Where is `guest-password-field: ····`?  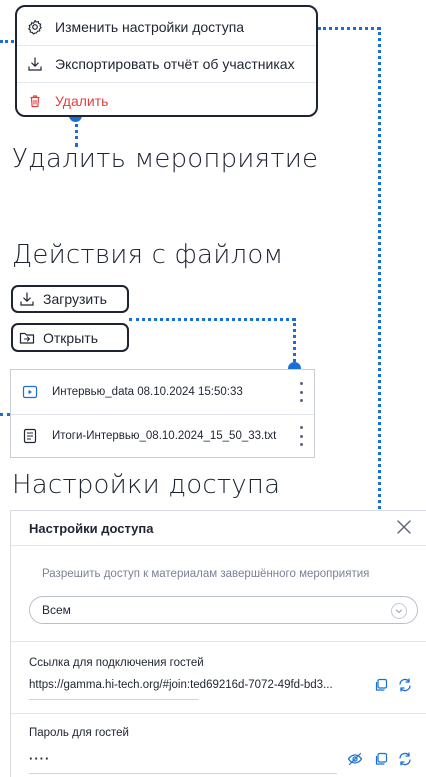 guest-password-field: ···· is located at coordinates (39, 758).